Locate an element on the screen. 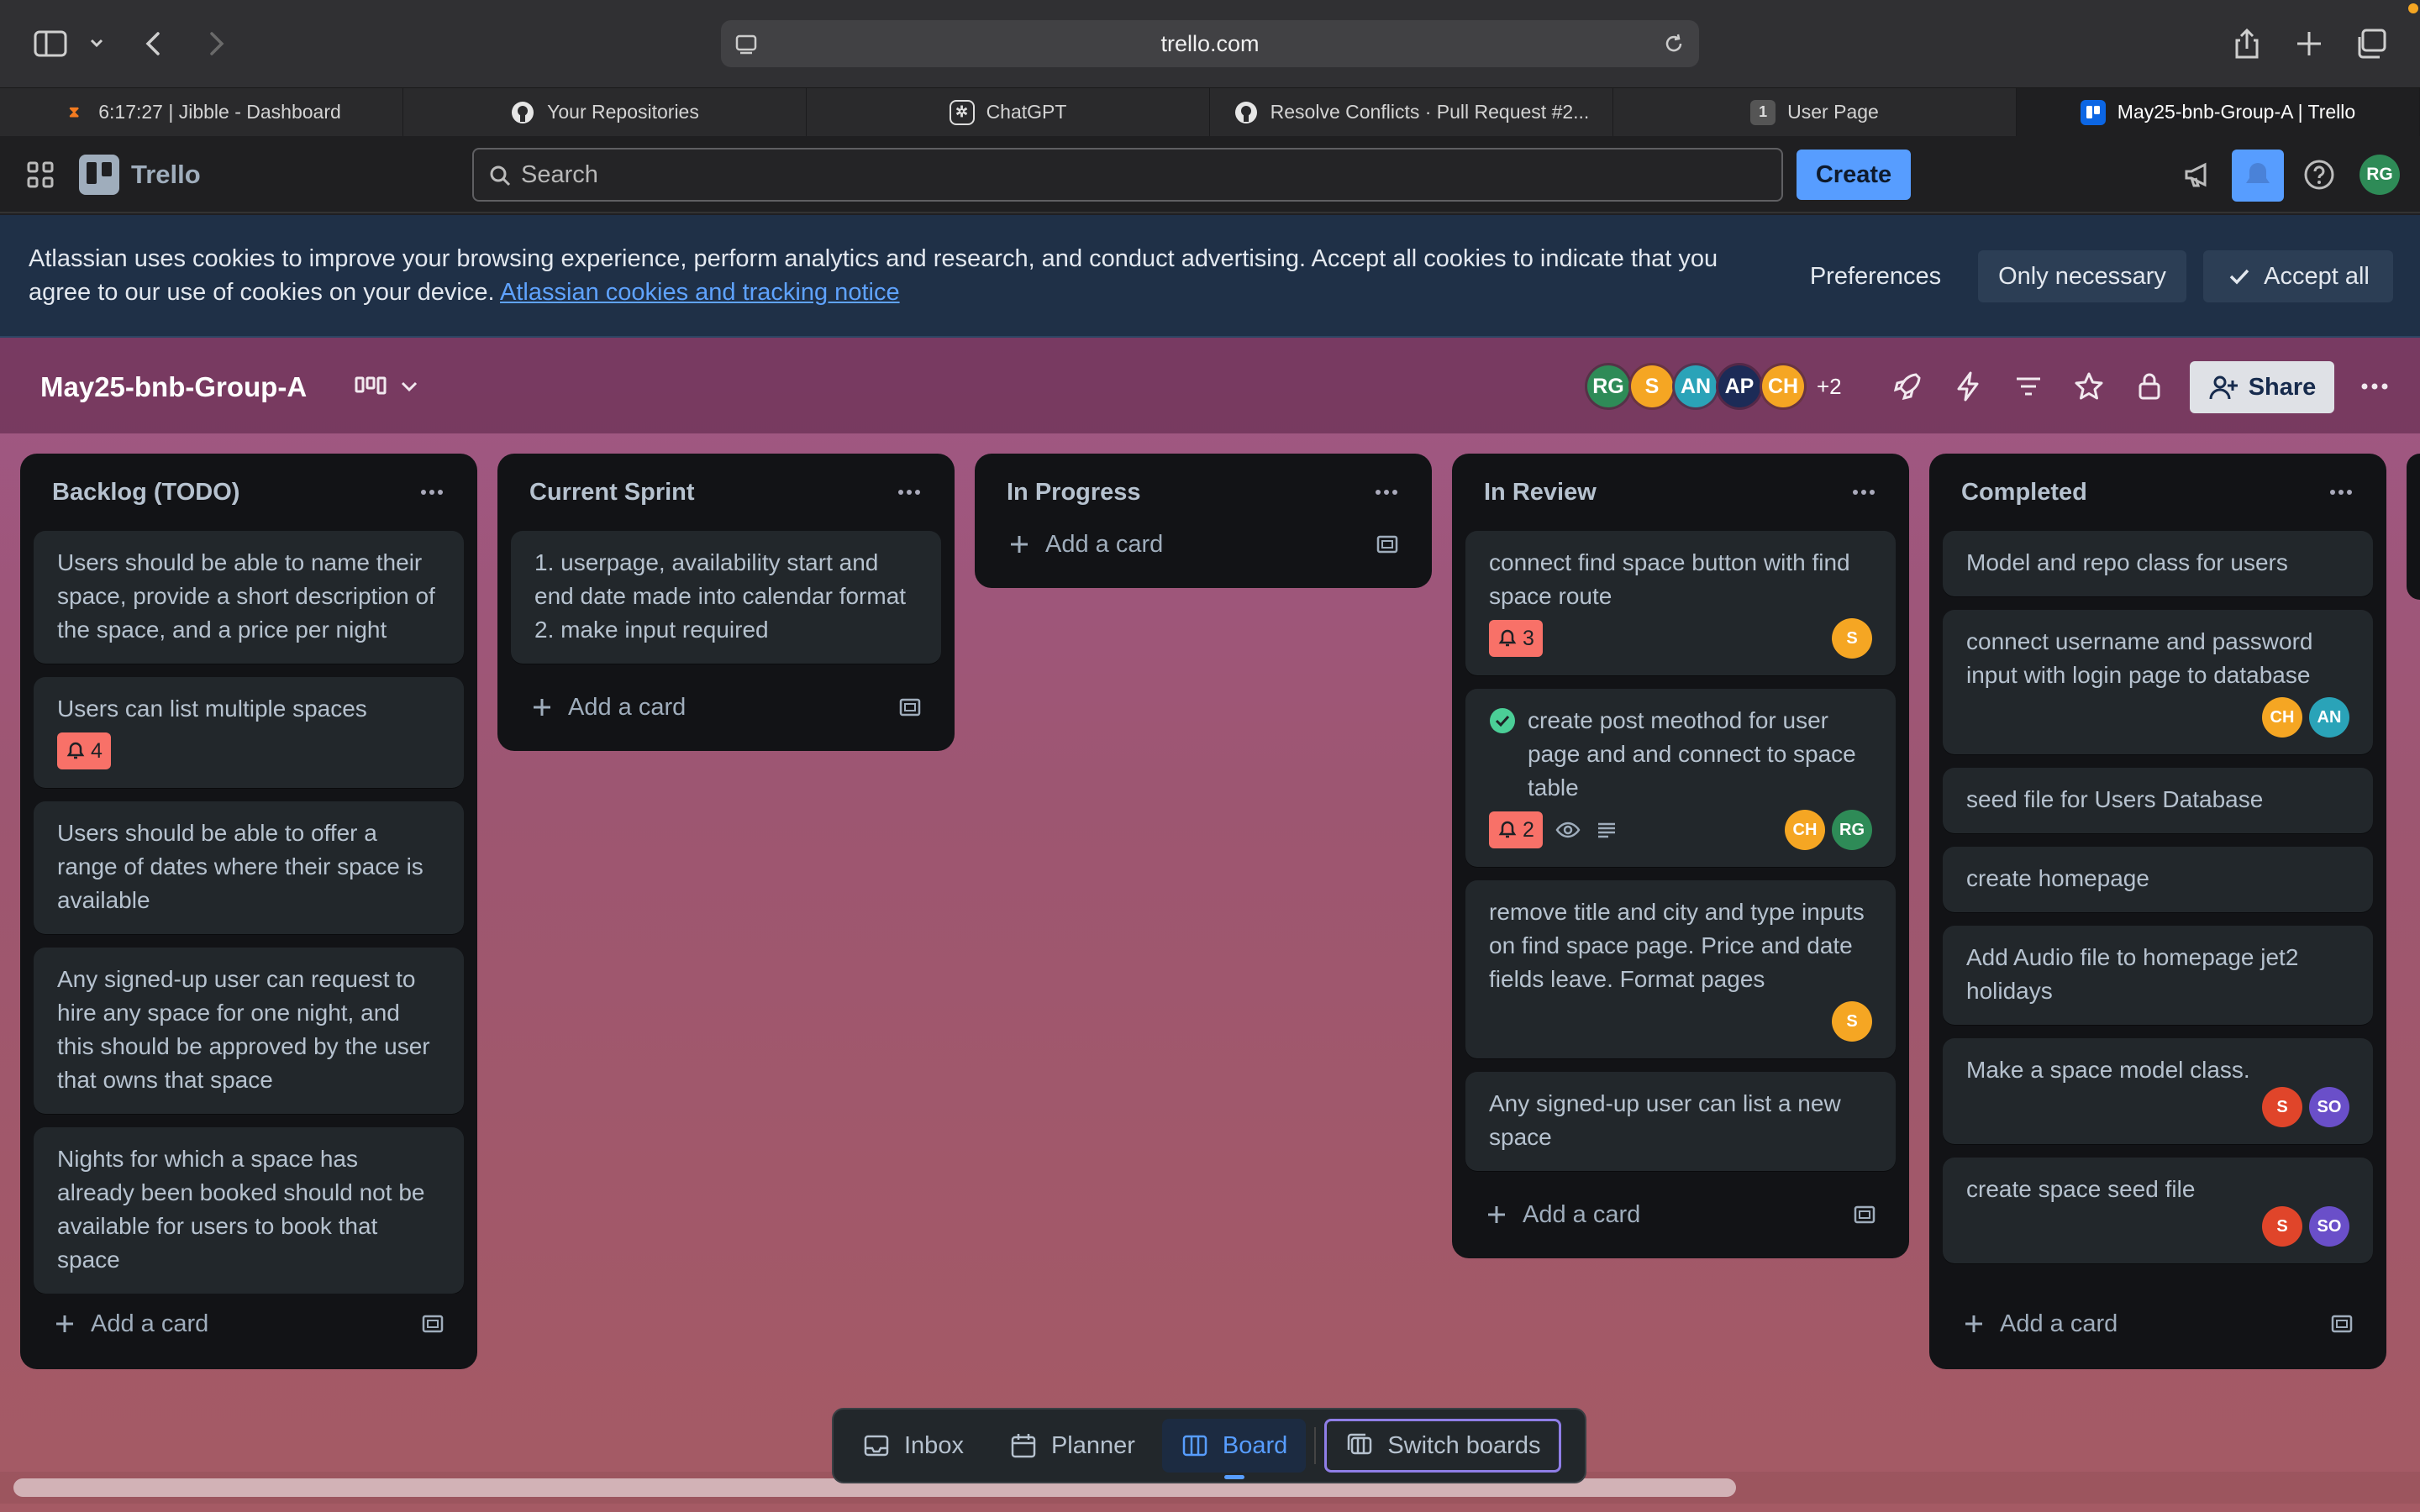 Image resolution: width=2420 pixels, height=1512 pixels. share-page-icon is located at coordinates (2246, 43).